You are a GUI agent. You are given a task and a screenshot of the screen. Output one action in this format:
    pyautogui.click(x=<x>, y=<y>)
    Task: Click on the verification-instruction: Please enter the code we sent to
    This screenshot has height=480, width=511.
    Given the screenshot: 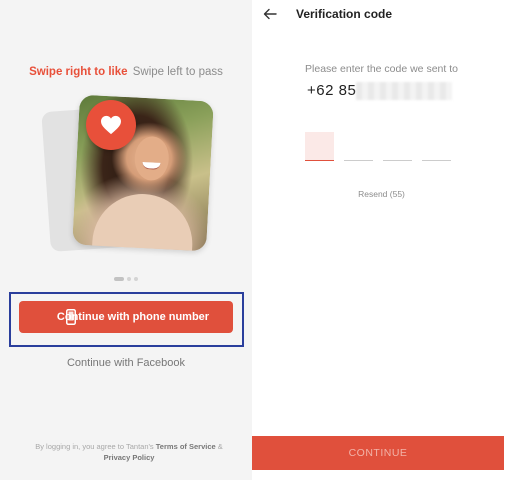 What is the action you would take?
    pyautogui.click(x=381, y=69)
    